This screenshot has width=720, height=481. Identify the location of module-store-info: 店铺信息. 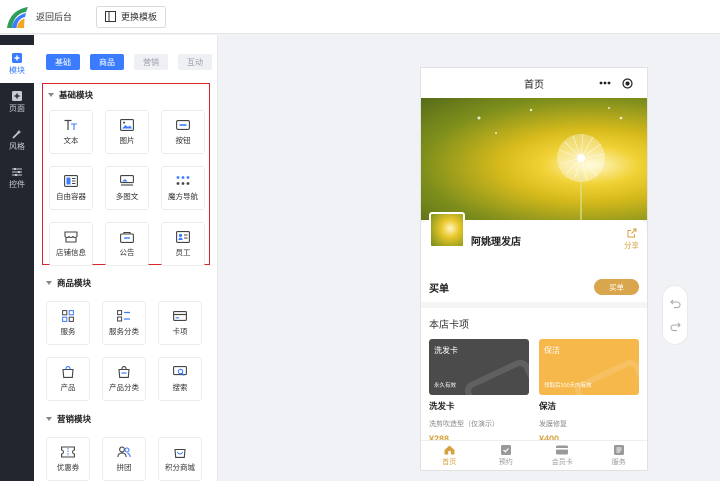
(71, 244).